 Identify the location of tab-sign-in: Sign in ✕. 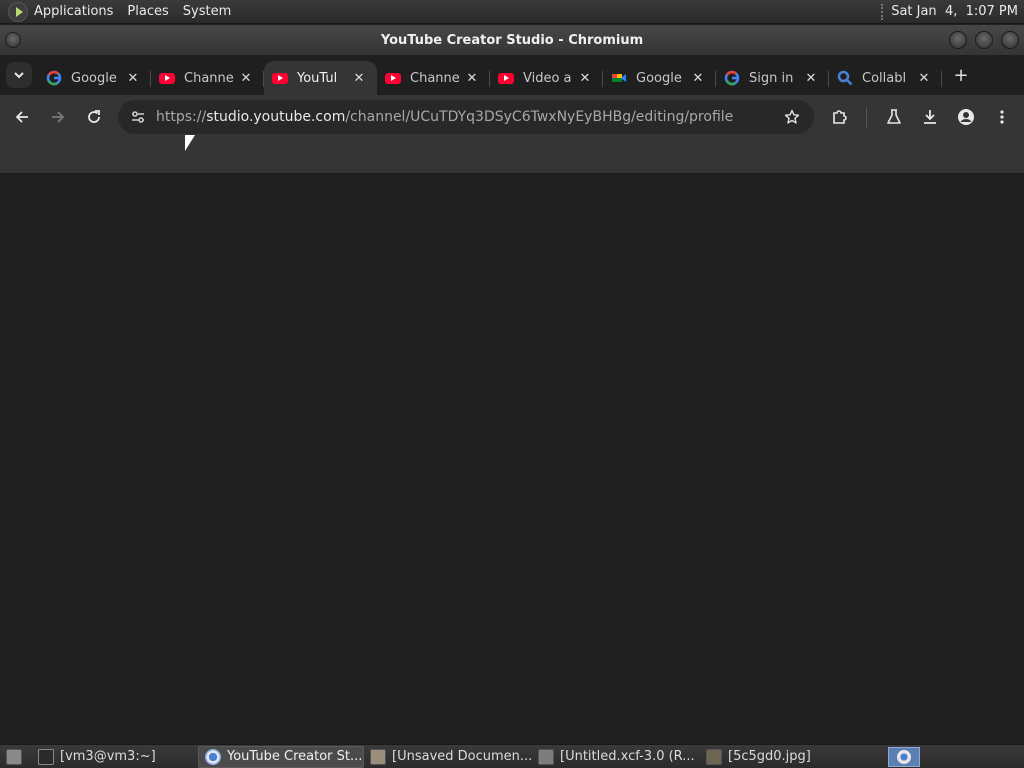
(772, 78).